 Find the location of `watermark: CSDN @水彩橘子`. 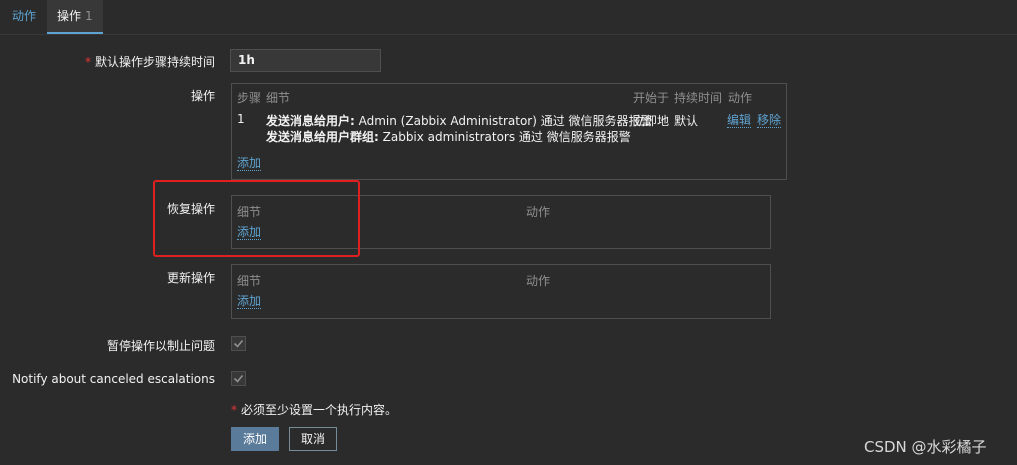

watermark: CSDN @水彩橘子 is located at coordinates (925, 447).